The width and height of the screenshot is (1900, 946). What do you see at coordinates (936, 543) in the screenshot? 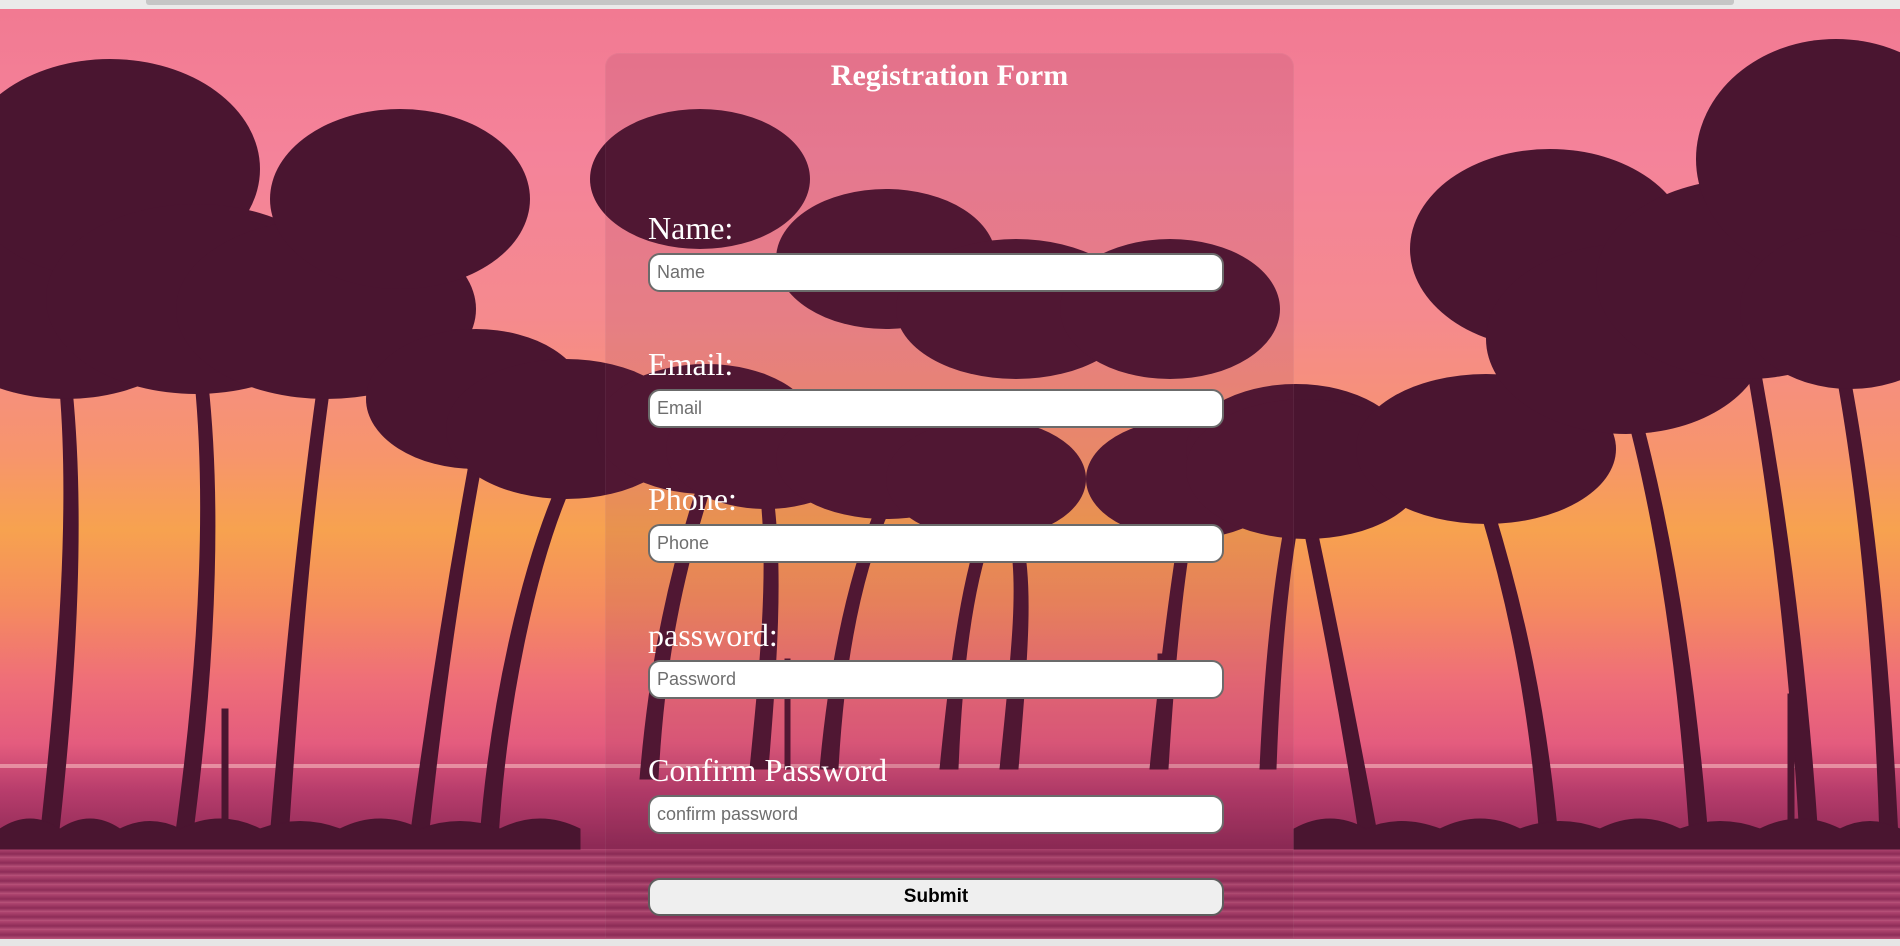
I see `phone-input` at bounding box center [936, 543].